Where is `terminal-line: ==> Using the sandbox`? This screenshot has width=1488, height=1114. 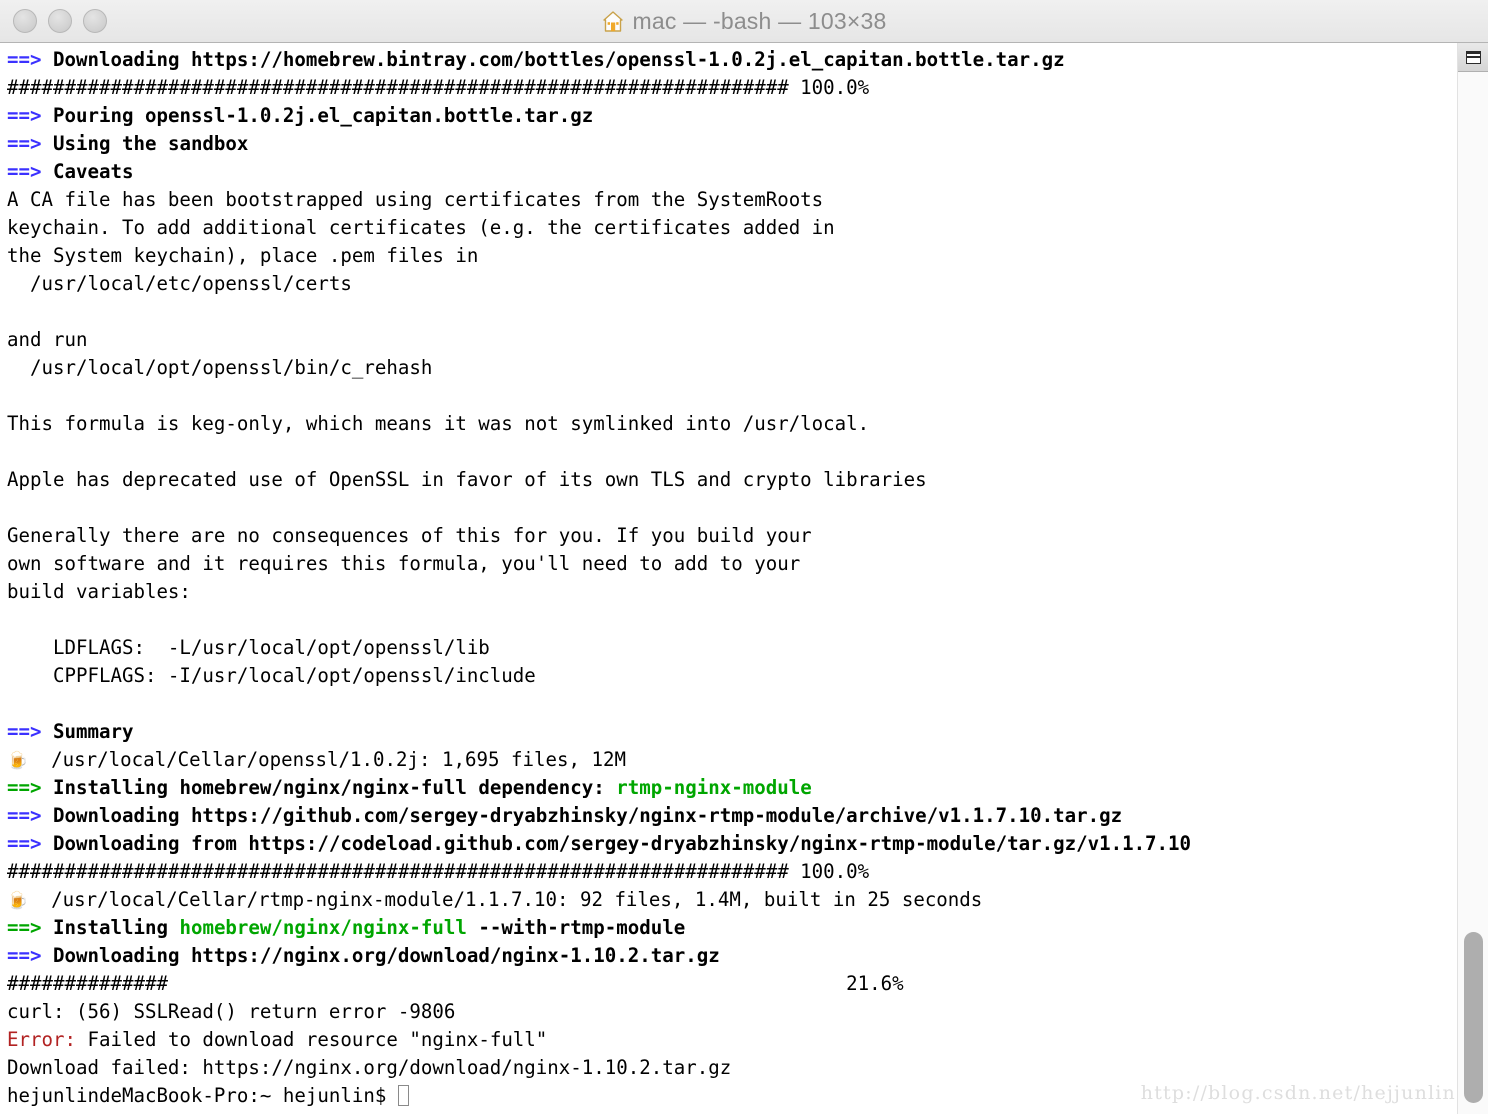 terminal-line: ==> Using the sandbox is located at coordinates (747, 144).